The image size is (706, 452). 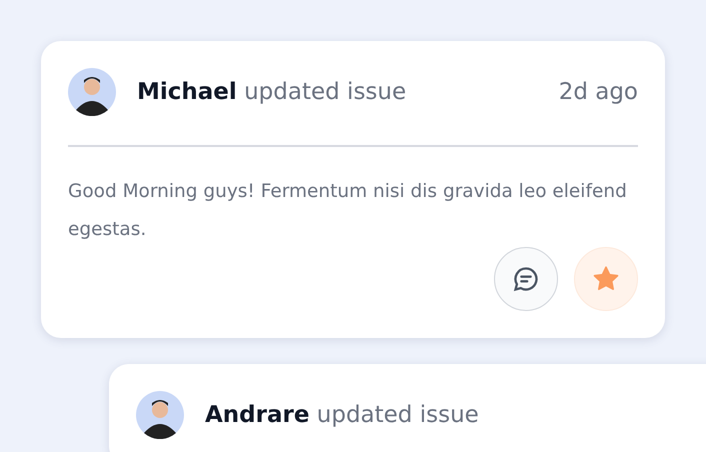 I want to click on message-text: Good Morning guys! Fermentum nisi dis gravida leo eleifend egestas., so click(x=348, y=211).